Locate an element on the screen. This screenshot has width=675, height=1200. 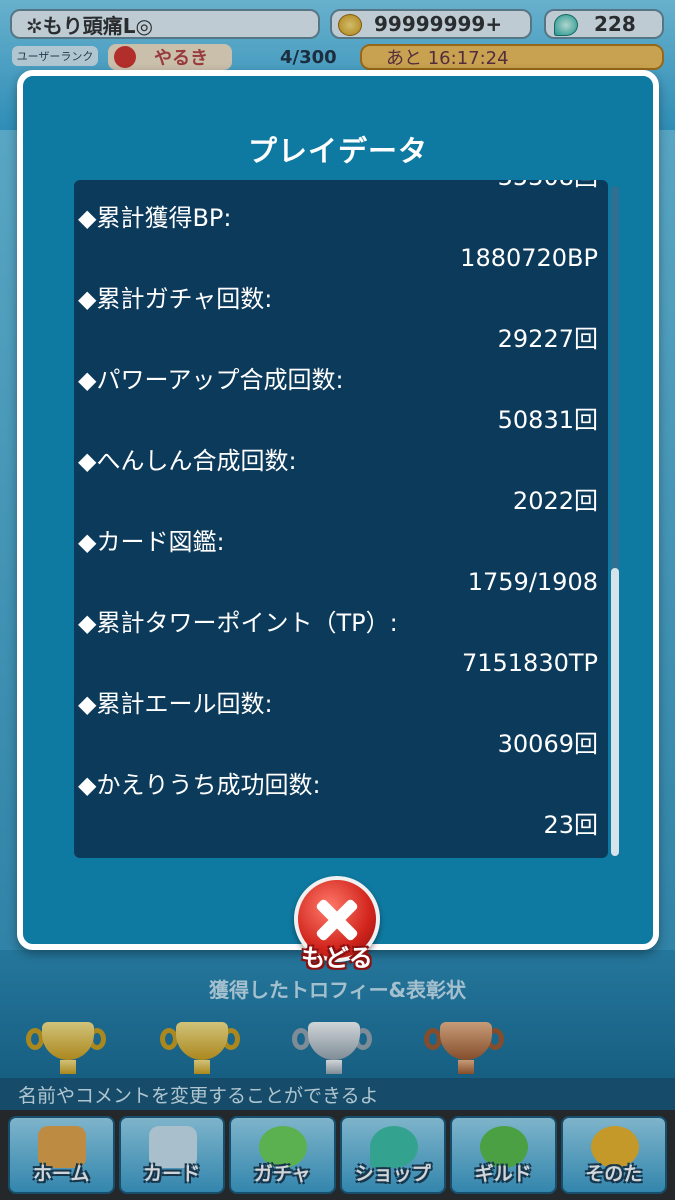
stat-value: 1759/1908 is located at coordinates (532, 582).